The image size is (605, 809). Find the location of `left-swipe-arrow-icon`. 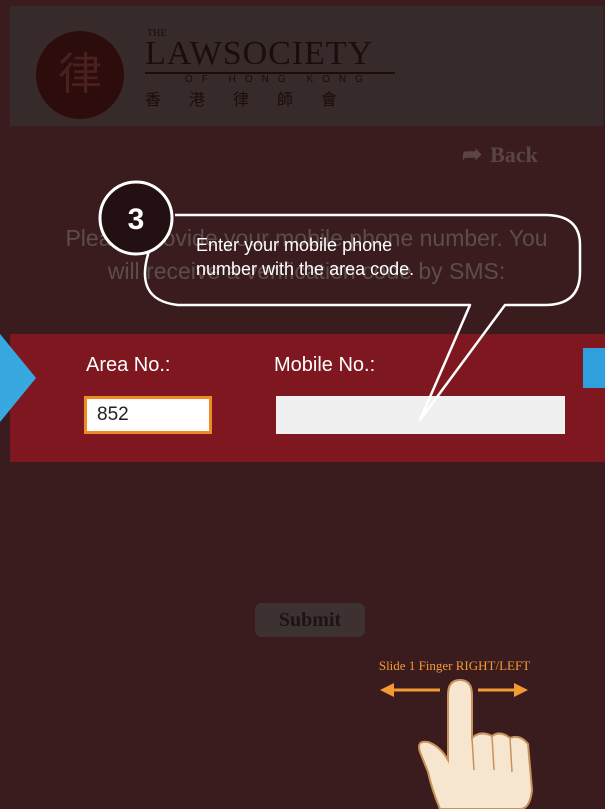

left-swipe-arrow-icon is located at coordinates (410, 690).